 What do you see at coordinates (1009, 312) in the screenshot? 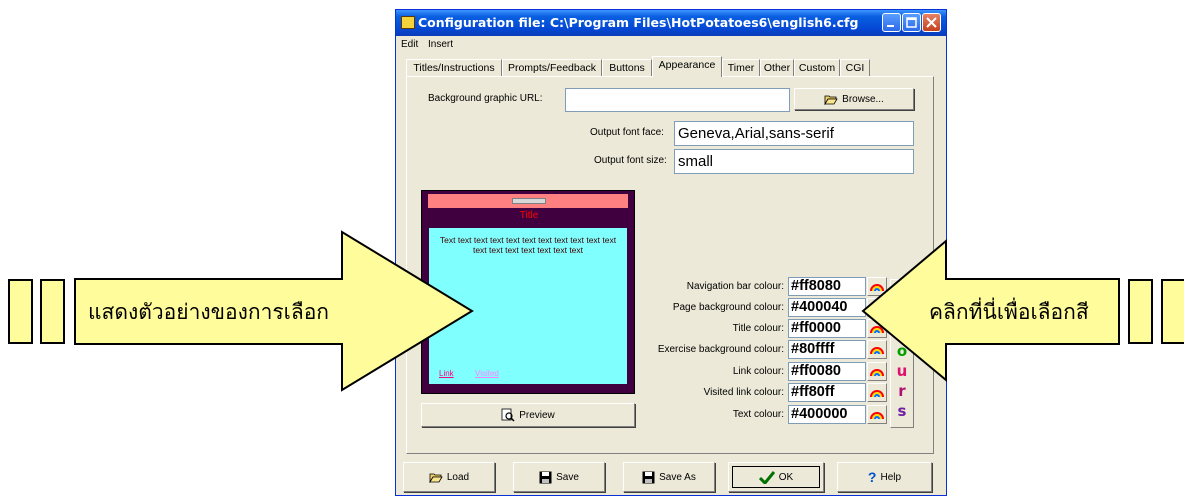
I see `right-callout-text: คลิกที่นี่เพื่อเลือกสี` at bounding box center [1009, 312].